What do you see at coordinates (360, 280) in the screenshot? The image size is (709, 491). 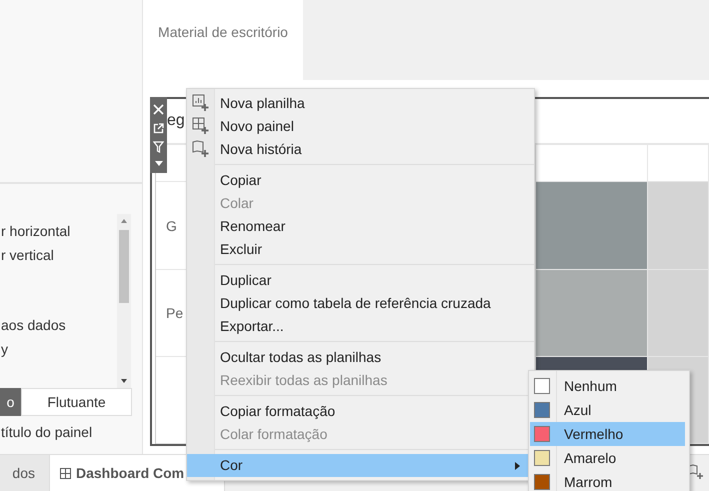 I see `menu-item: Duplicar` at bounding box center [360, 280].